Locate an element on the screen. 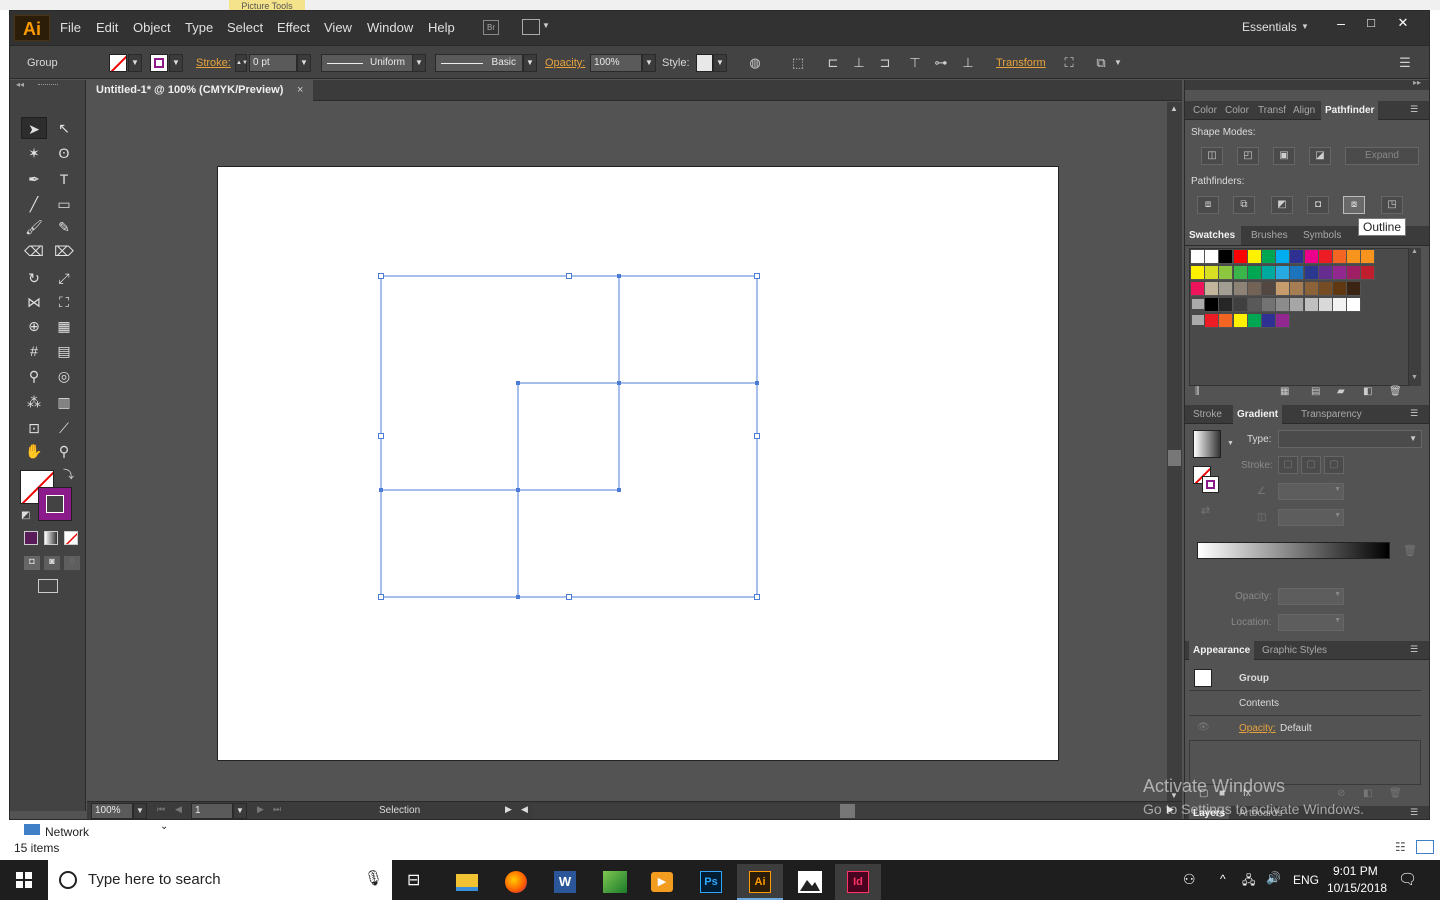  stroke-weight-stepper: ▲▼ is located at coordinates (241, 63).